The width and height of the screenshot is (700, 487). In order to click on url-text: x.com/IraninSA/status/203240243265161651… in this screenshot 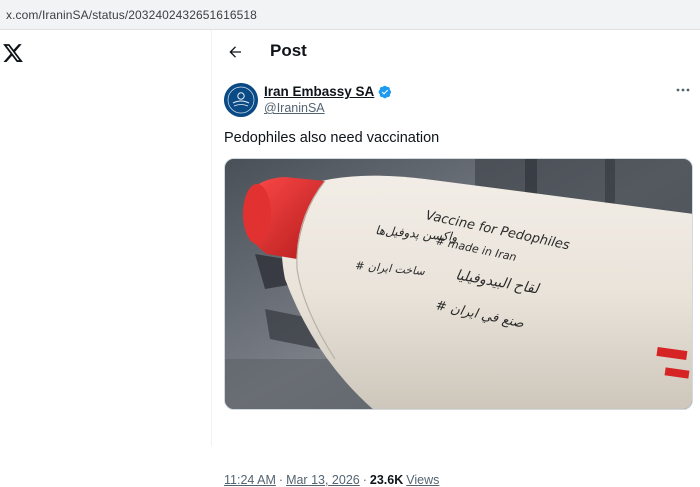, I will do `click(131, 15)`.